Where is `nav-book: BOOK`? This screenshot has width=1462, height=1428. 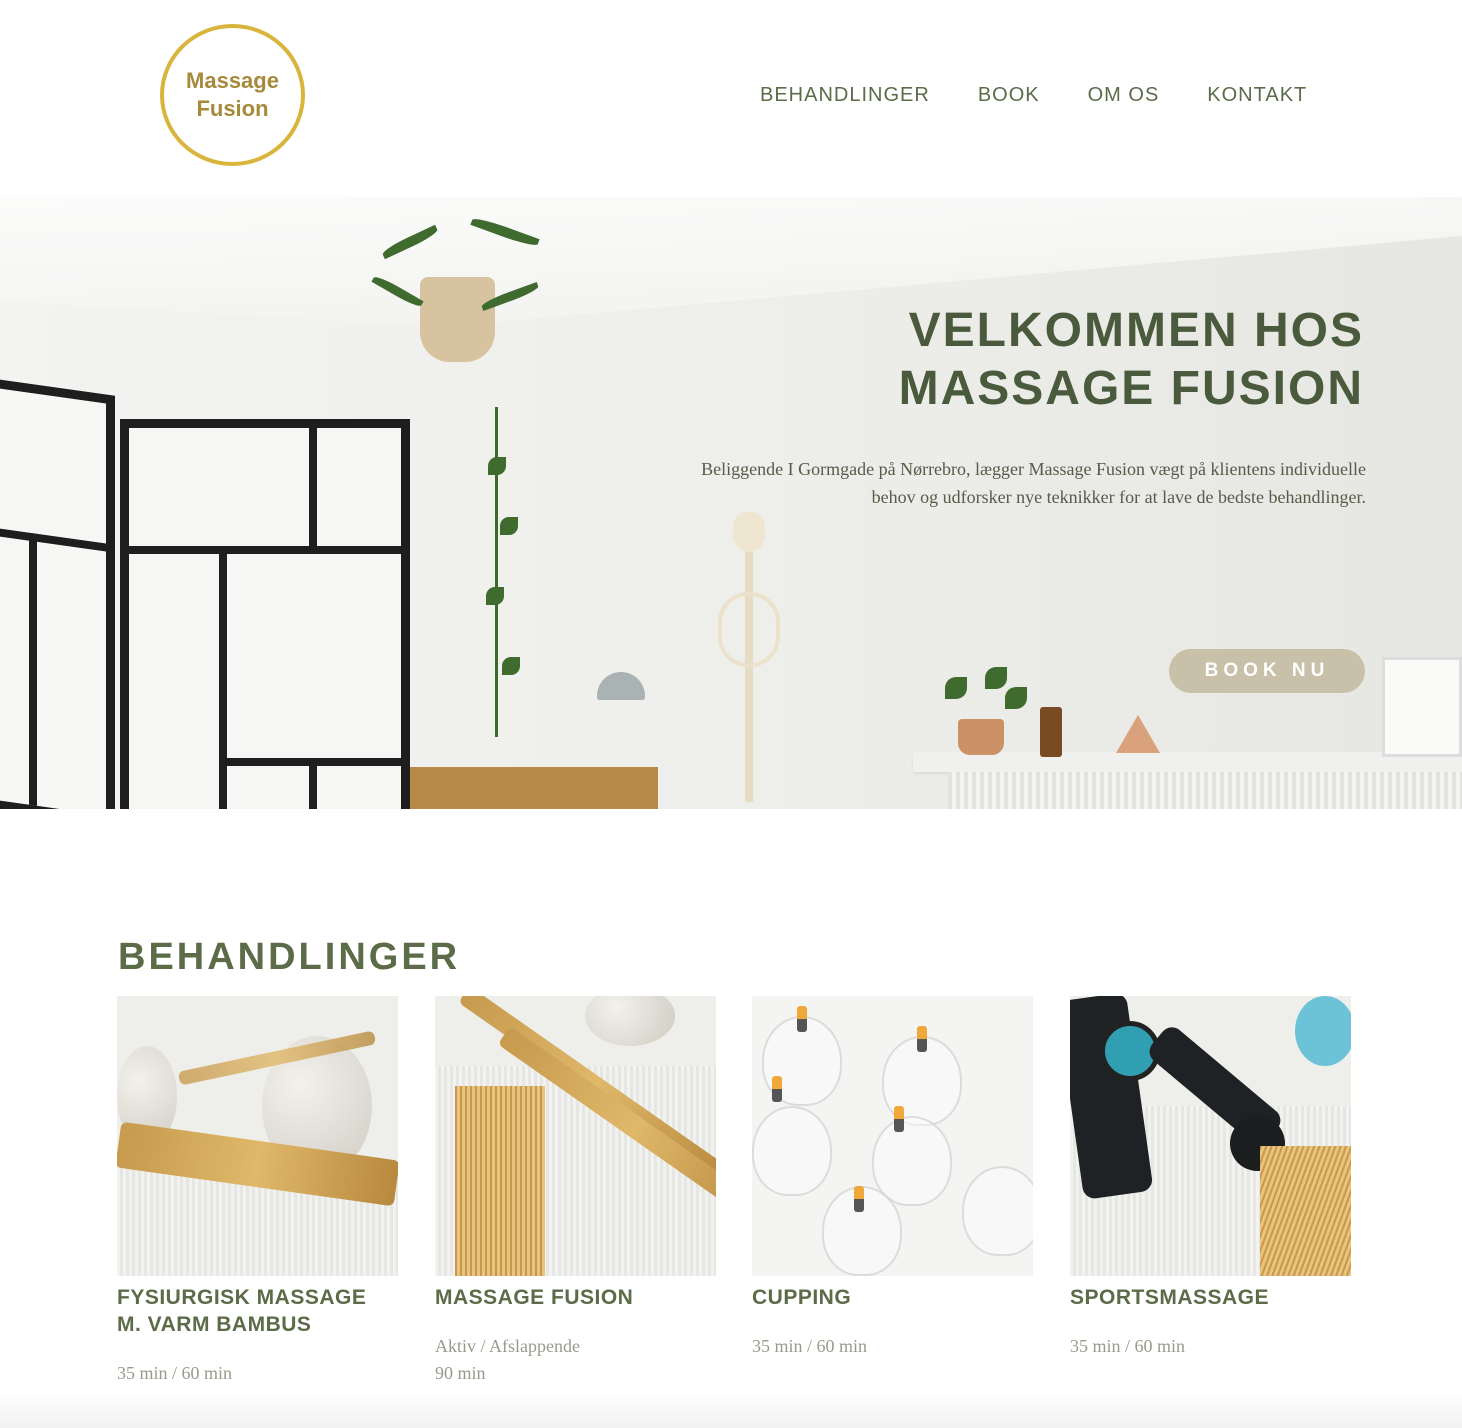
nav-book: BOOK is located at coordinates (1009, 95).